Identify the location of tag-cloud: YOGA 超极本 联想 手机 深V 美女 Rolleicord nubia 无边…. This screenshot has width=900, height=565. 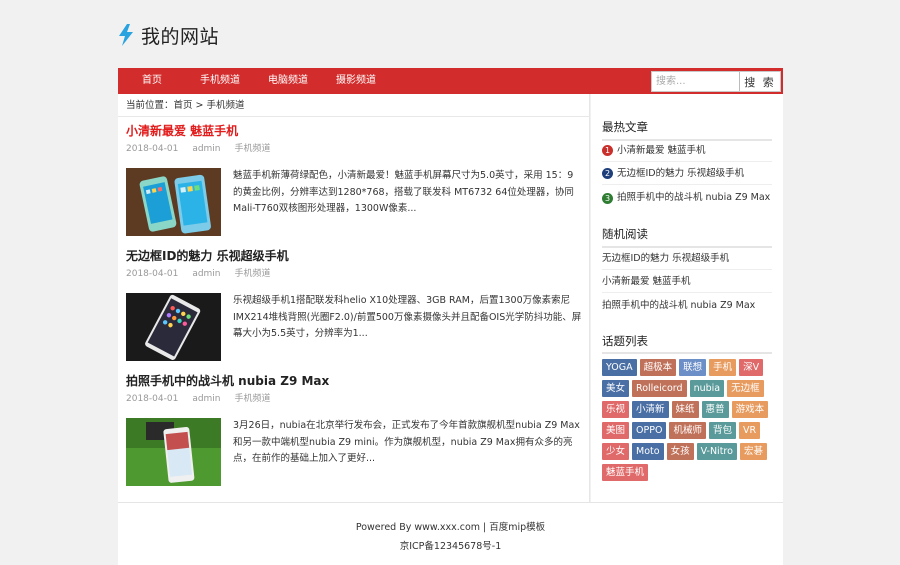
(689, 420).